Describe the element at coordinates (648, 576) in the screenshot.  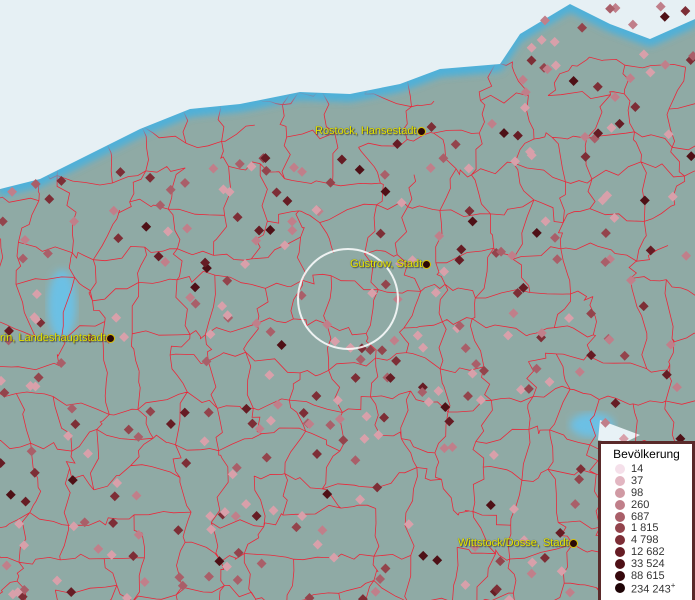
I see `legend-label: 88 615` at that location.